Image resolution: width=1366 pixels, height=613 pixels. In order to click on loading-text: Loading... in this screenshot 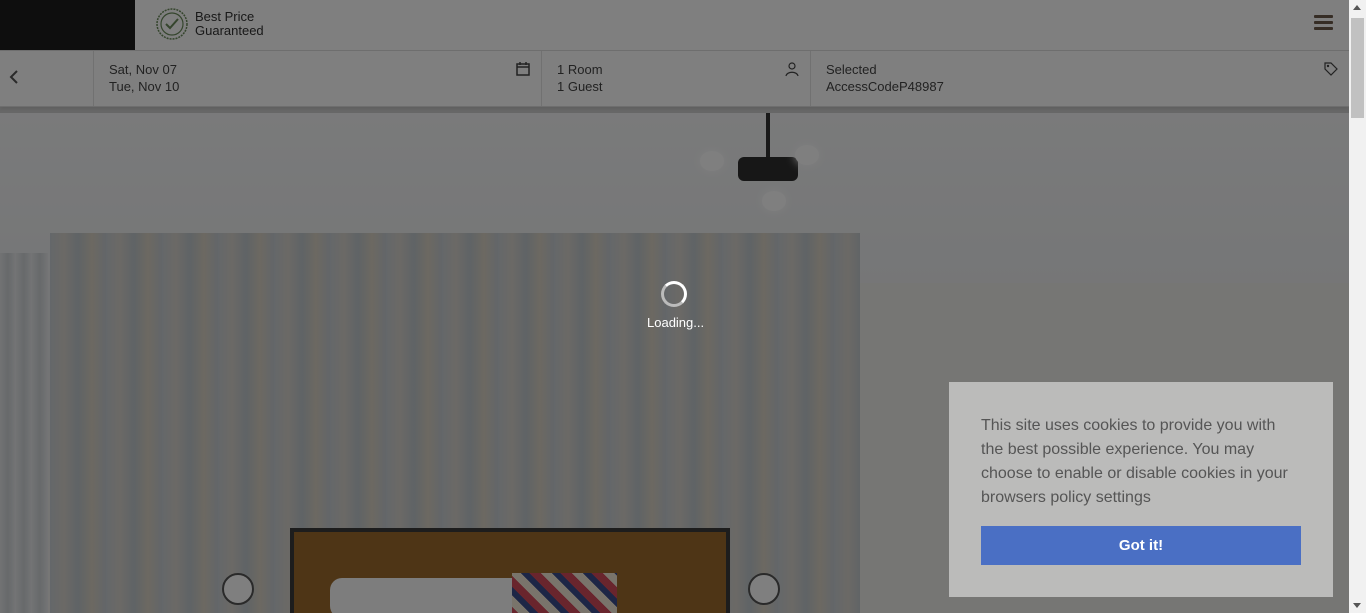, I will do `click(676, 322)`.